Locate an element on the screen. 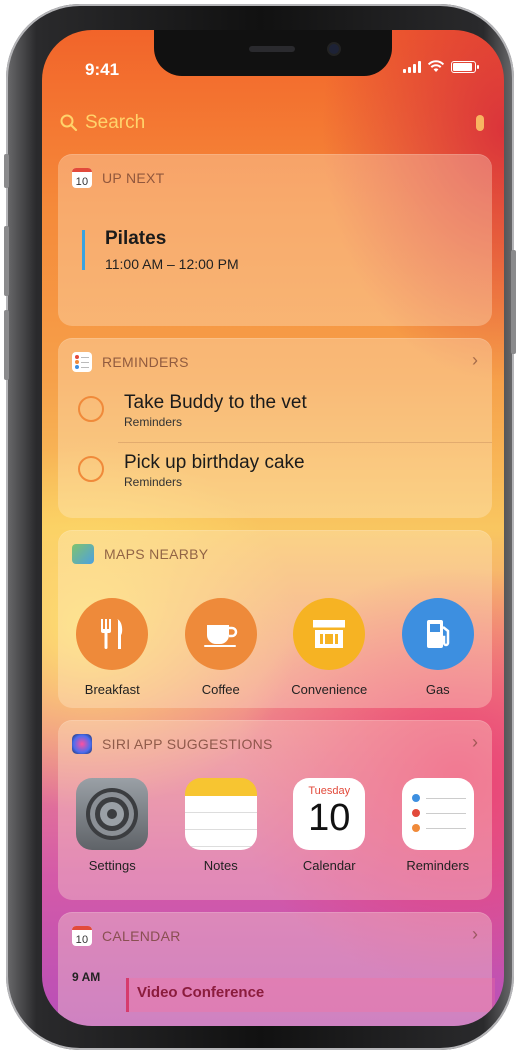 Image resolution: width=526 pixels, height=1054 pixels. reminders-list-icon is located at coordinates (437, 814).